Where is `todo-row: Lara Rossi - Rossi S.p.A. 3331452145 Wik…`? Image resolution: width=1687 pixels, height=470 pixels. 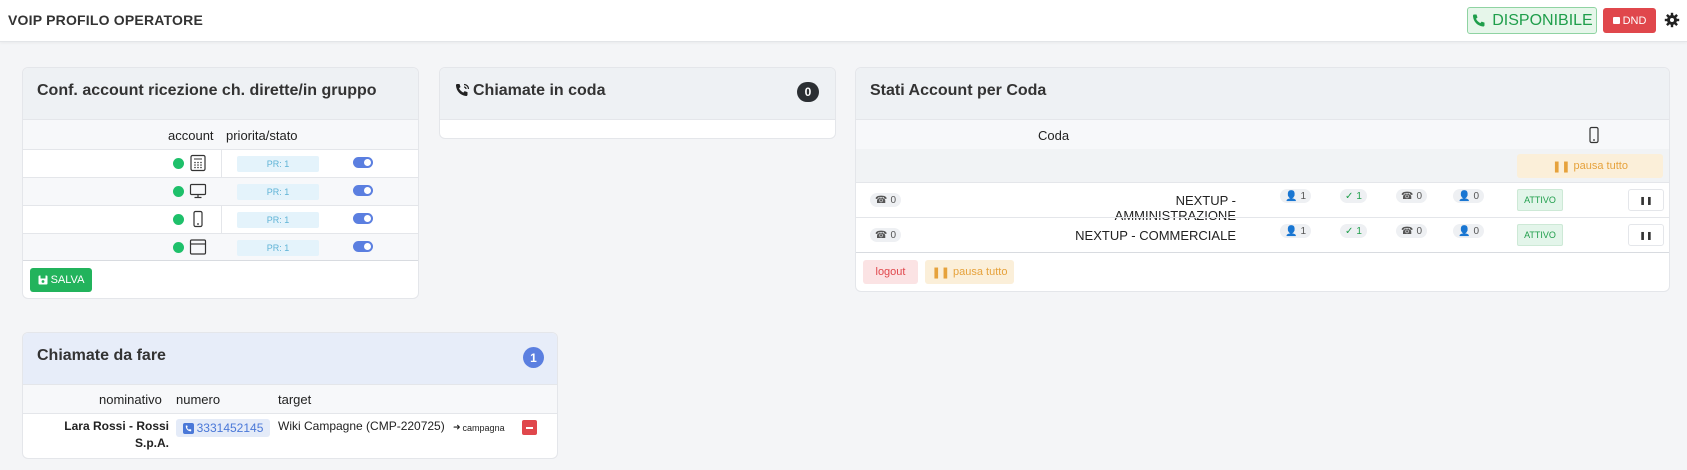
todo-row: Lara Rossi - Rossi S.p.A. 3331452145 Wik… is located at coordinates (290, 436).